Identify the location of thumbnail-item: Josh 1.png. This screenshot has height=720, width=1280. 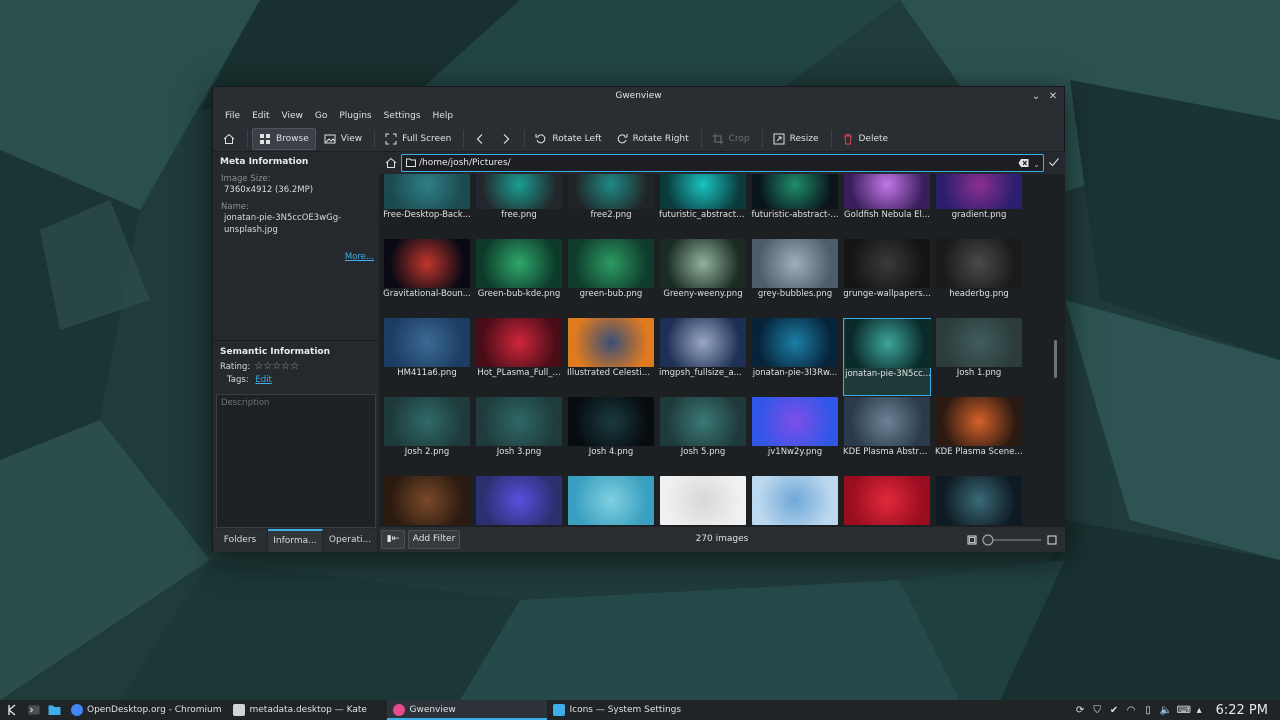
(979, 357).